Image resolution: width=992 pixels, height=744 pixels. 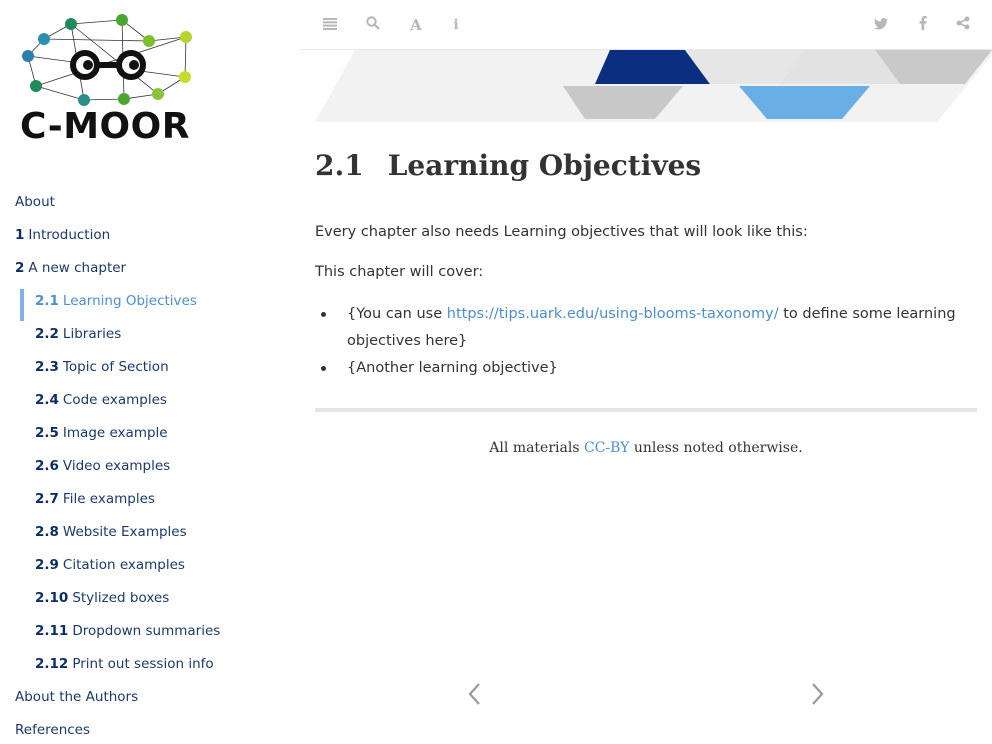 What do you see at coordinates (107, 60) in the screenshot?
I see `network-logo-icon` at bounding box center [107, 60].